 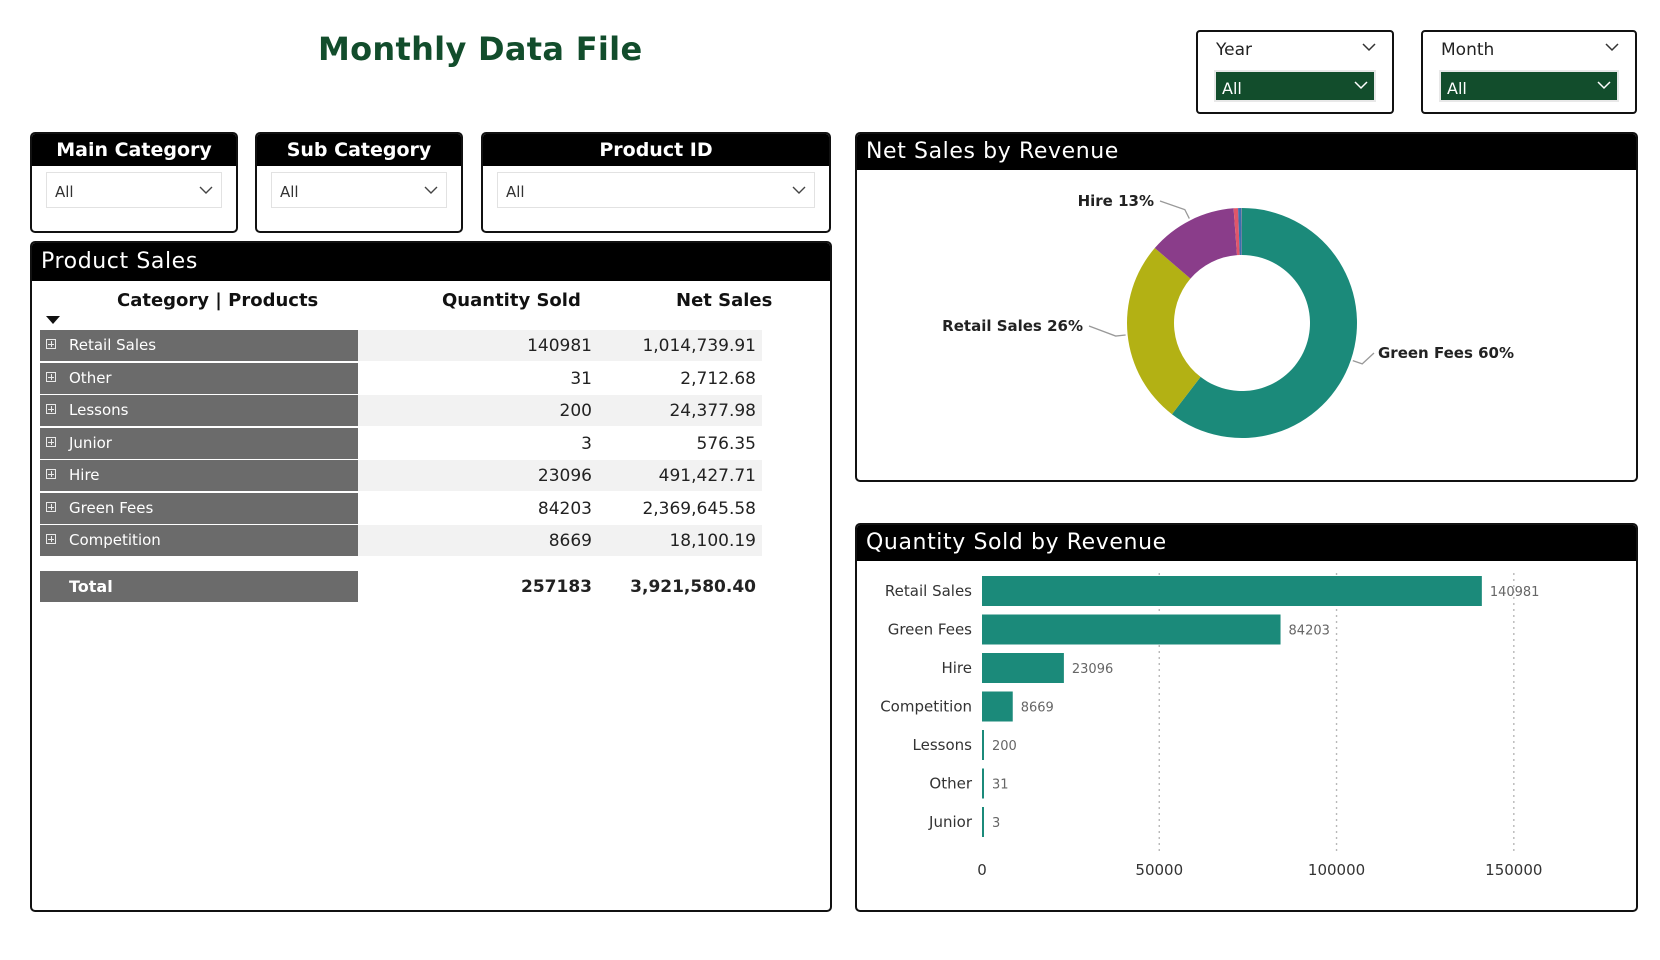 I want to click on sub-category-slicer: Sub Category All, so click(x=359, y=182).